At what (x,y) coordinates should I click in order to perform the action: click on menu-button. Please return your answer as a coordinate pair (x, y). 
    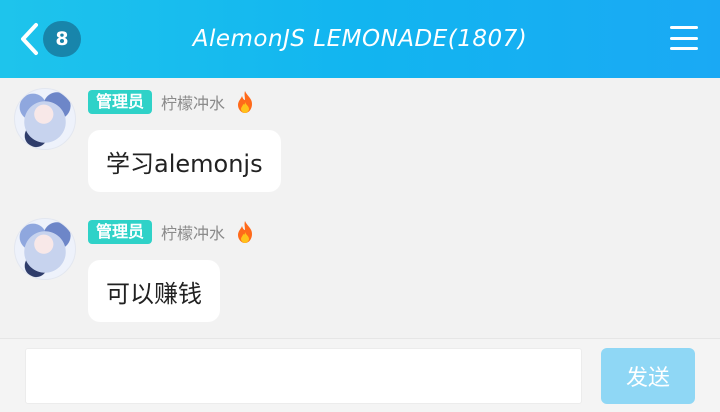
    Looking at the image, I should click on (684, 38).